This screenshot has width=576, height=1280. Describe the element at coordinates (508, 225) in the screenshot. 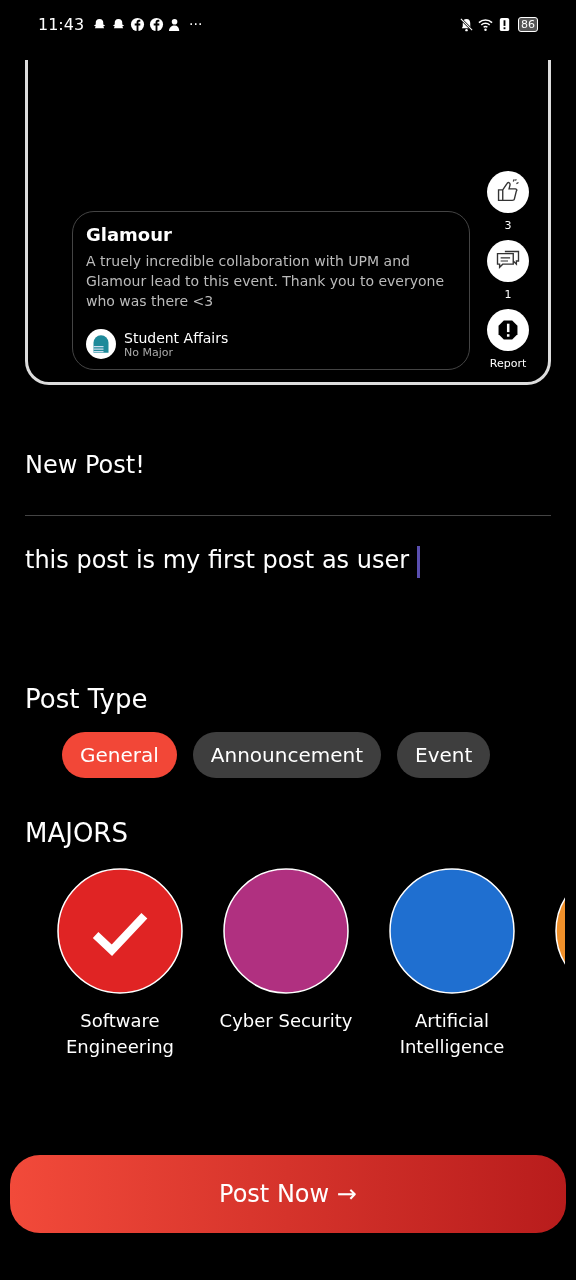

I see `action-label: 3` at that location.